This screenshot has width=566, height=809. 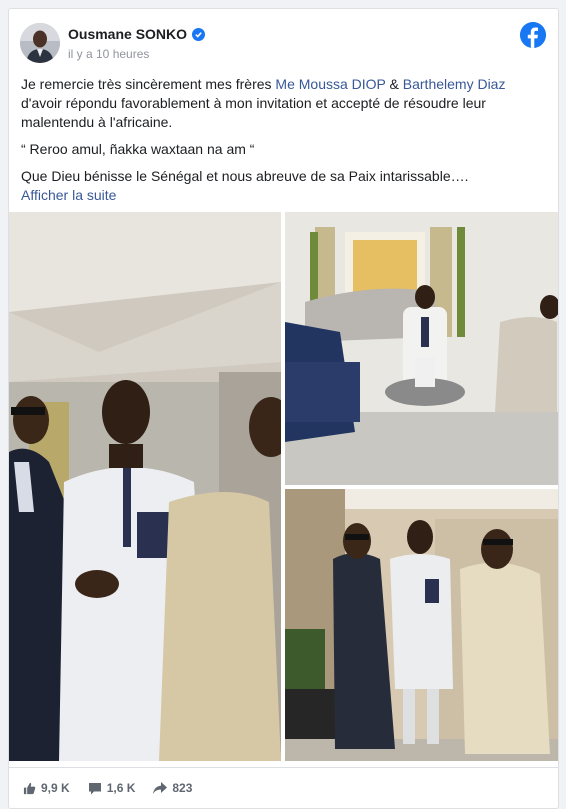 What do you see at coordinates (138, 149) in the screenshot?
I see `post-paragraph-quote: “ Reroo amul, ñakka waxtaan na am “` at bounding box center [138, 149].